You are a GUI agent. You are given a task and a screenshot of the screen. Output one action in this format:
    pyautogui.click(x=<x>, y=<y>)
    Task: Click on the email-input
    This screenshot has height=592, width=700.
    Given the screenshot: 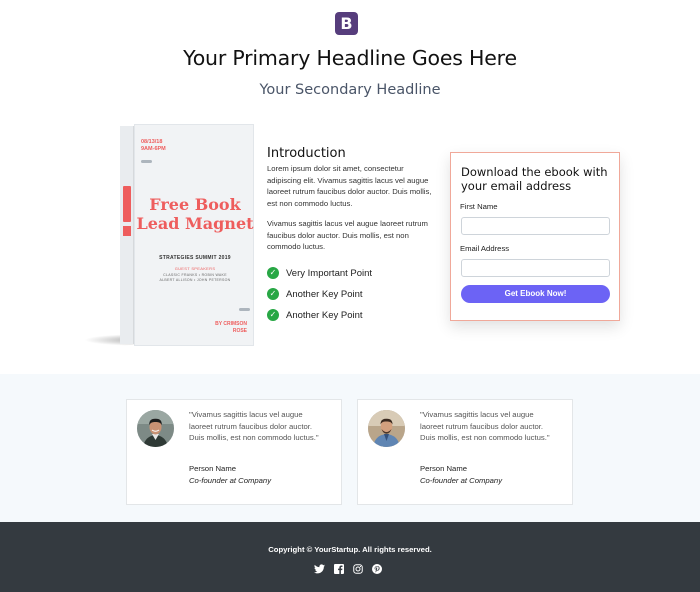 What is the action you would take?
    pyautogui.click(x=535, y=268)
    